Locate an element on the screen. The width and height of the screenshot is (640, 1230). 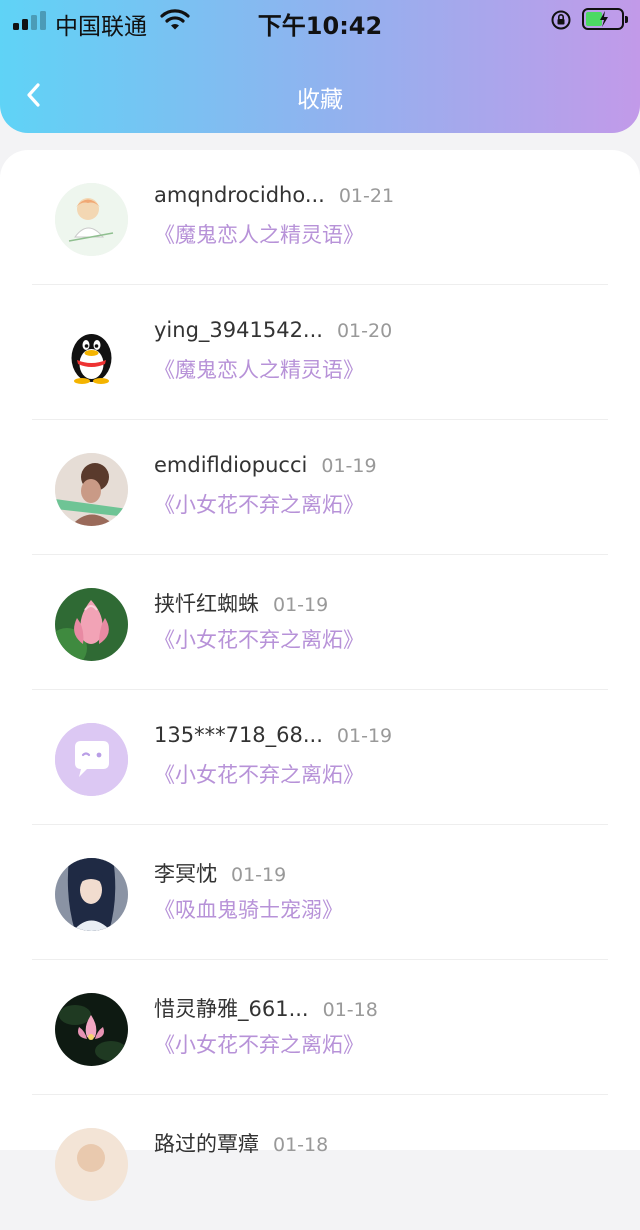
header-bar: 中国联通 下午10:42 收藏 is located at coordinates (320, 66).